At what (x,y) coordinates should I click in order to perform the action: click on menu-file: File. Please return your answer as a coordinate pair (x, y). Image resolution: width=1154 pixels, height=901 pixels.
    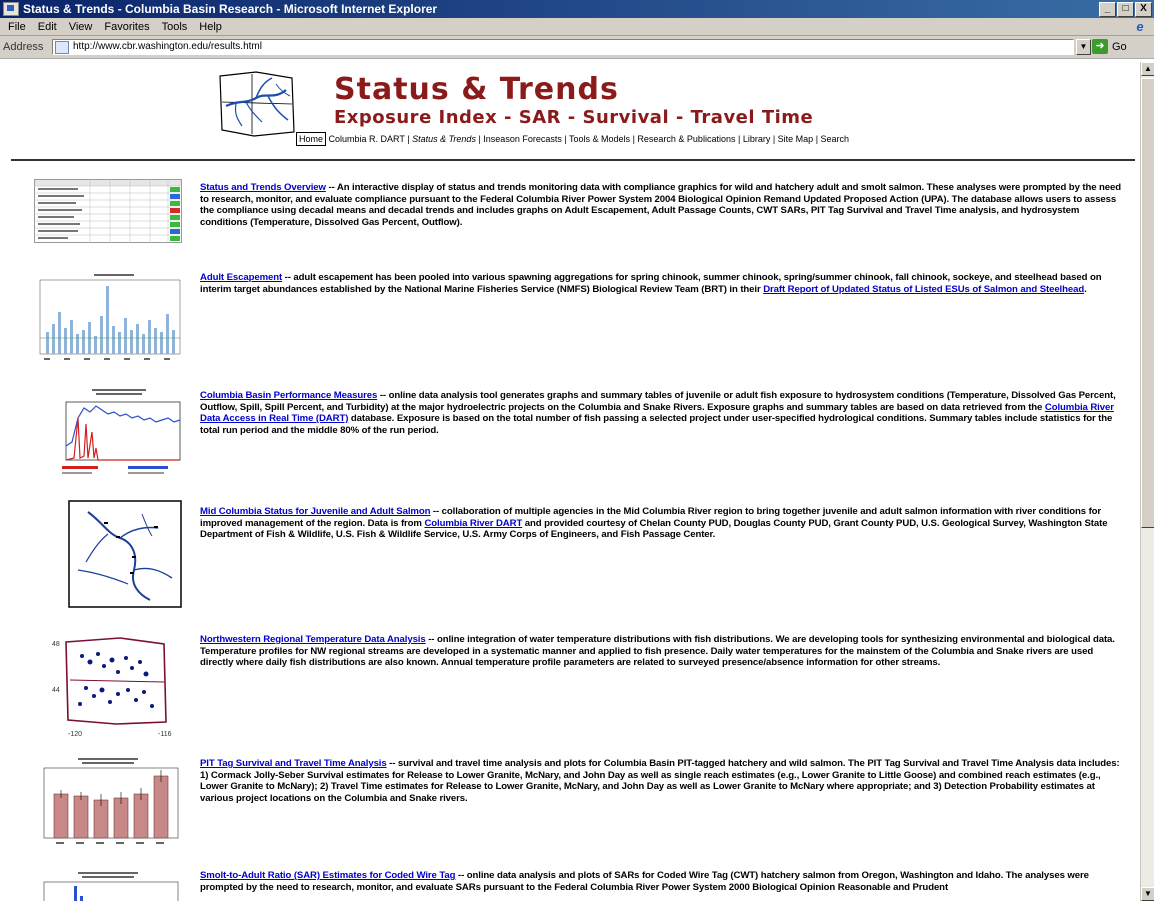
    Looking at the image, I should click on (17, 27).